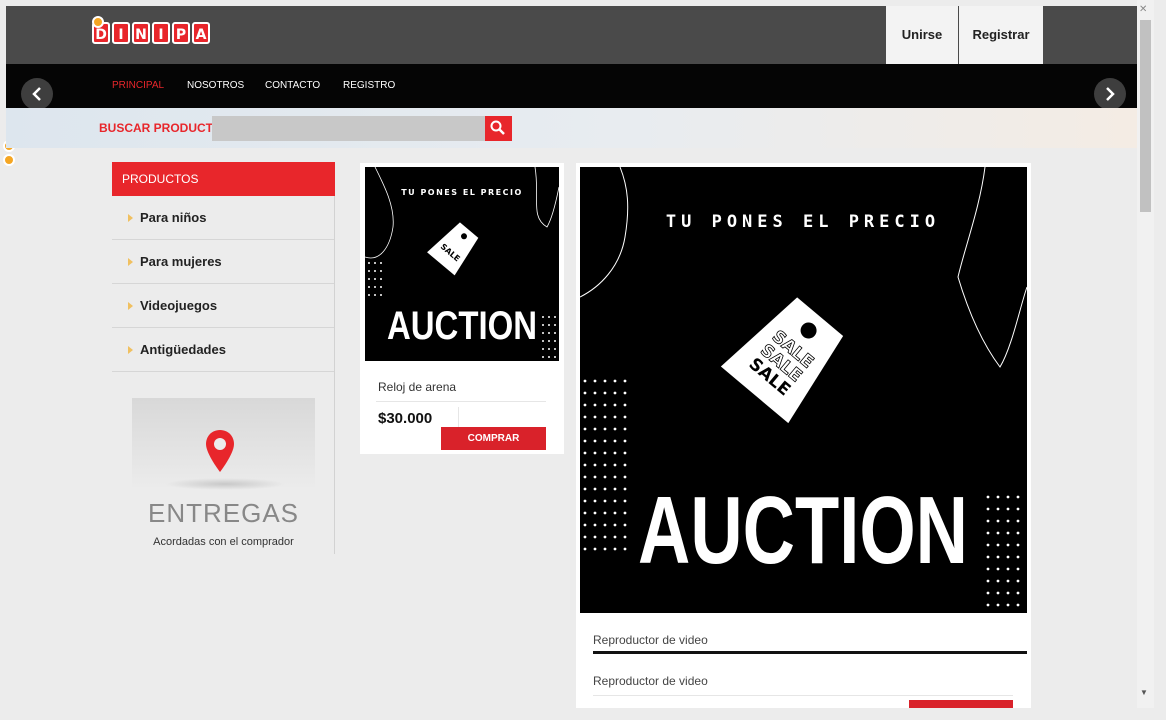 Image resolution: width=1166 pixels, height=720 pixels. I want to click on category-item-mujeres: Para mujeres, so click(223, 262).